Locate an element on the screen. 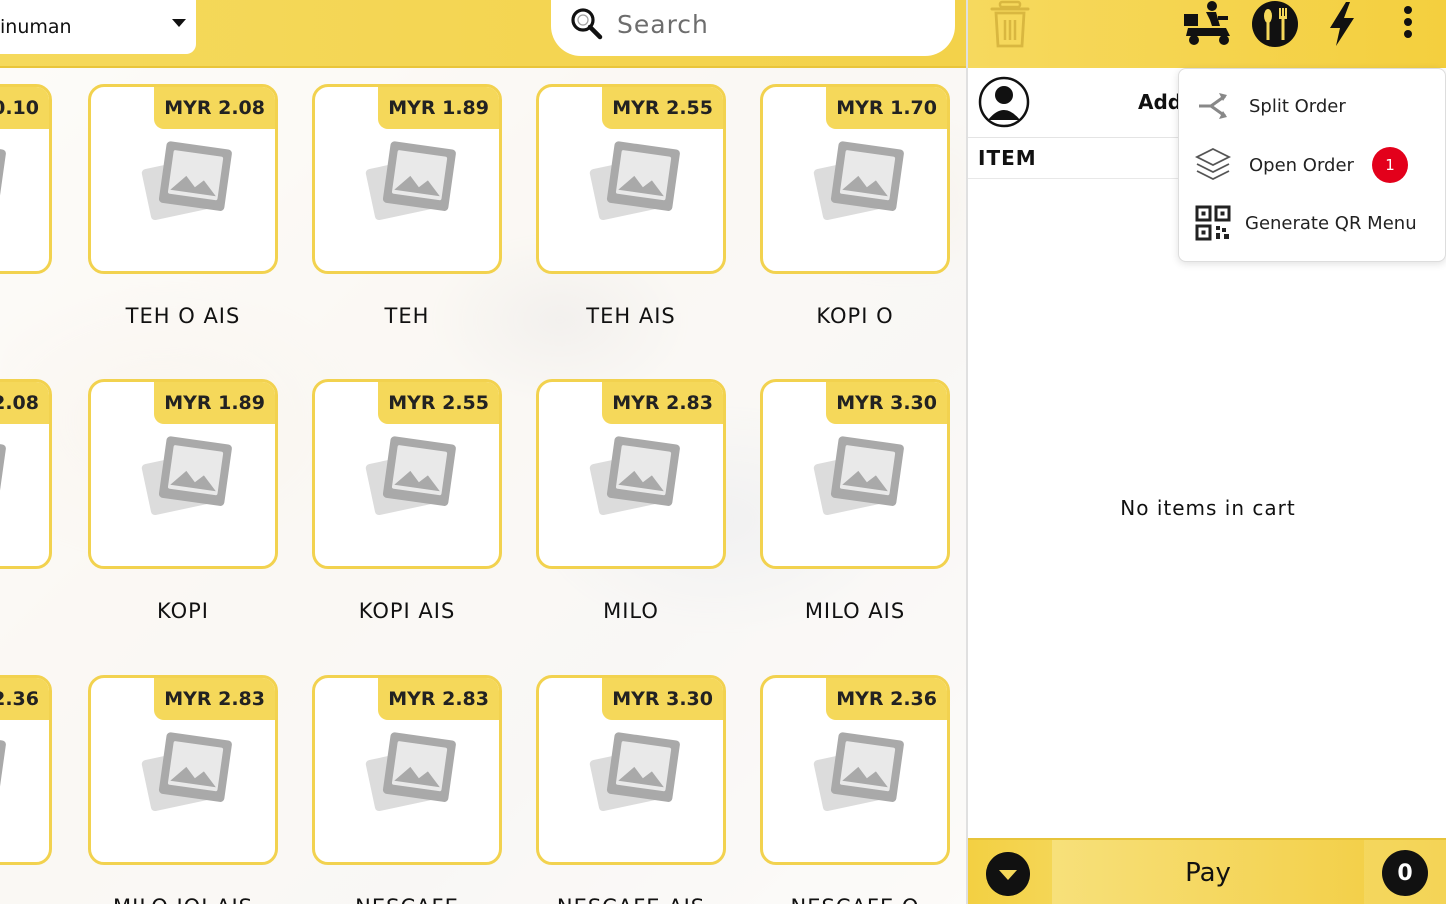  menu-item-generate-qr: Generate QR Menu is located at coordinates (1312, 223).